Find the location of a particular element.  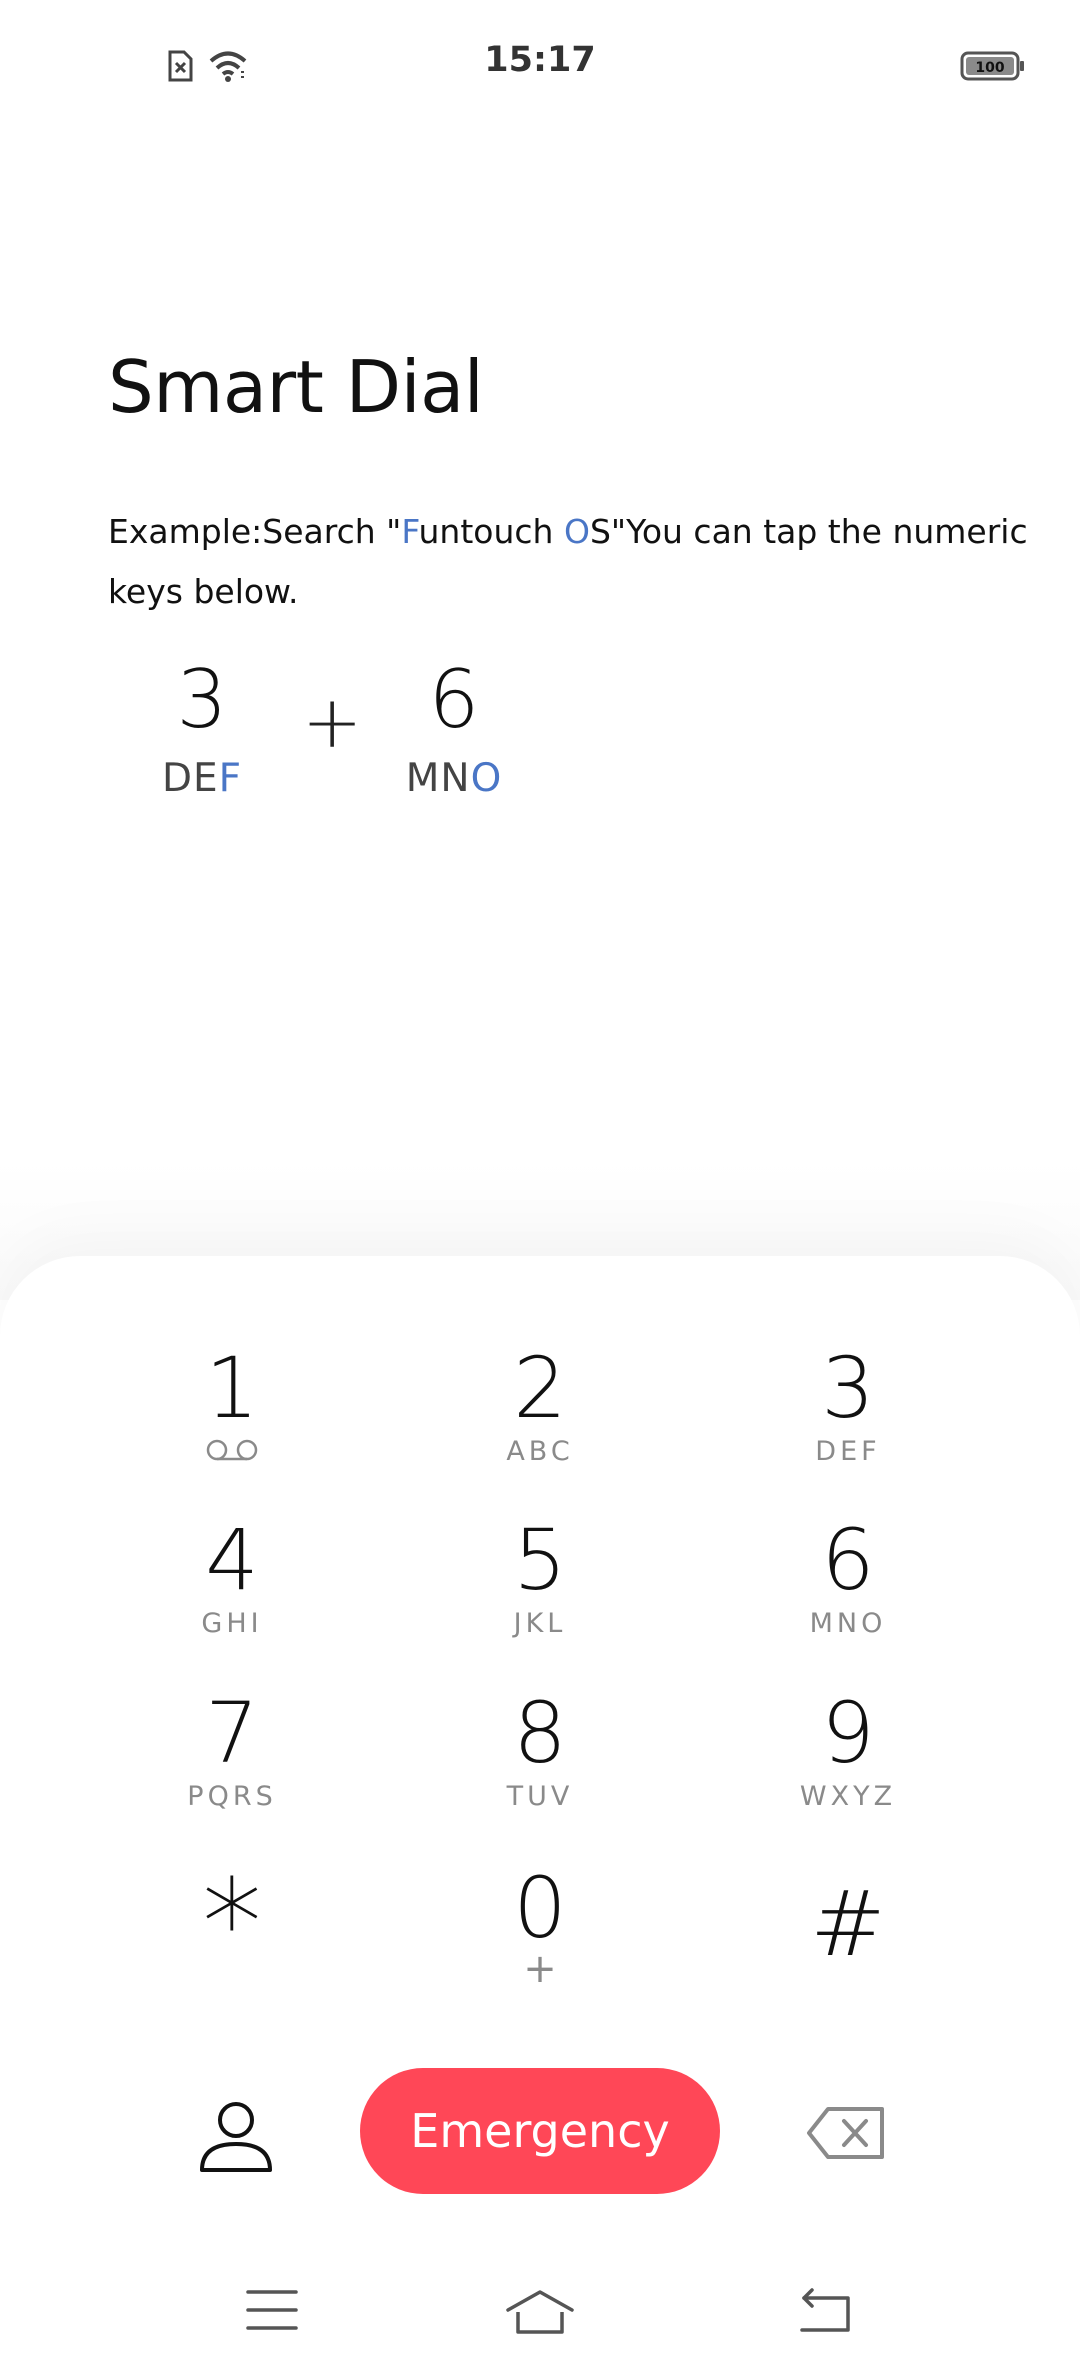

key-digit: 9 is located at coordinates (848, 1733).